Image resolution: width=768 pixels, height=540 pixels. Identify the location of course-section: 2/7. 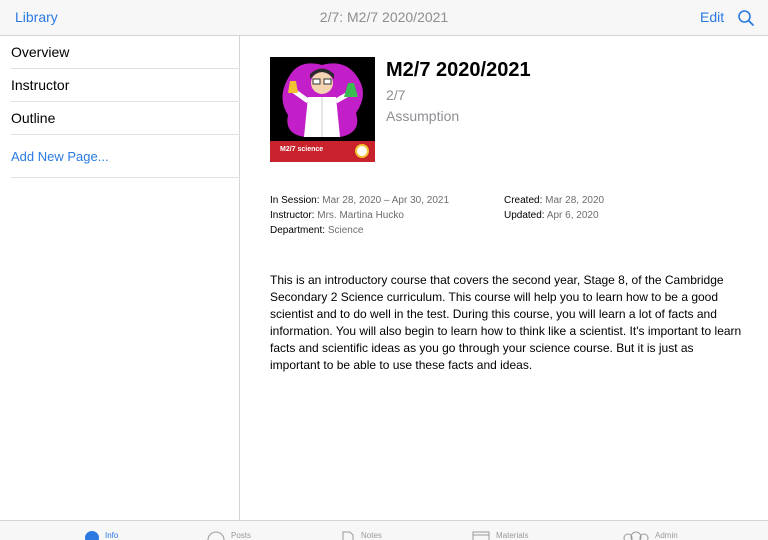
(396, 95).